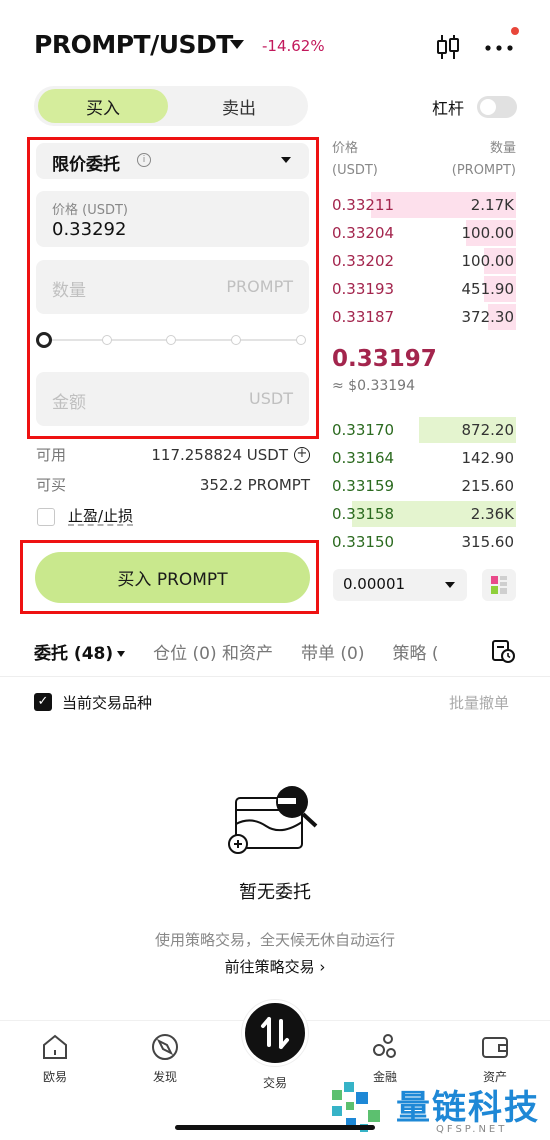  What do you see at coordinates (488, 458) in the screenshot?
I see `bid-qty: 142.90` at bounding box center [488, 458].